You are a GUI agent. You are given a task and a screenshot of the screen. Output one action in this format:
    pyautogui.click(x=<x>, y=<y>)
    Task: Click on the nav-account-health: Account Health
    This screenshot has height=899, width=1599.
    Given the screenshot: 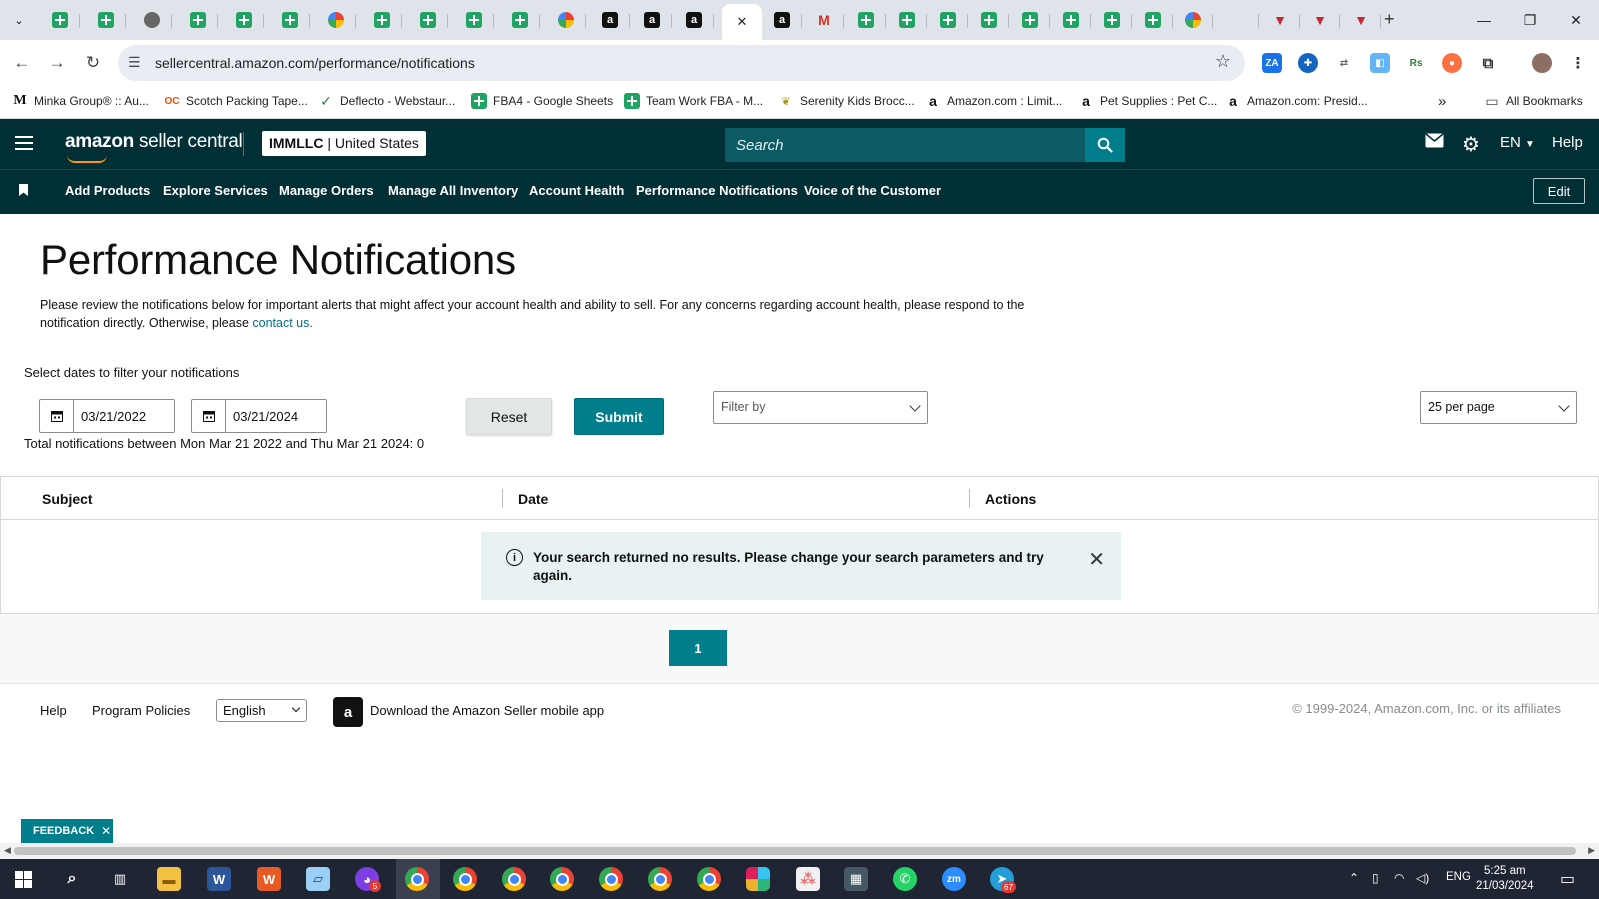 What is the action you would take?
    pyautogui.click(x=576, y=190)
    